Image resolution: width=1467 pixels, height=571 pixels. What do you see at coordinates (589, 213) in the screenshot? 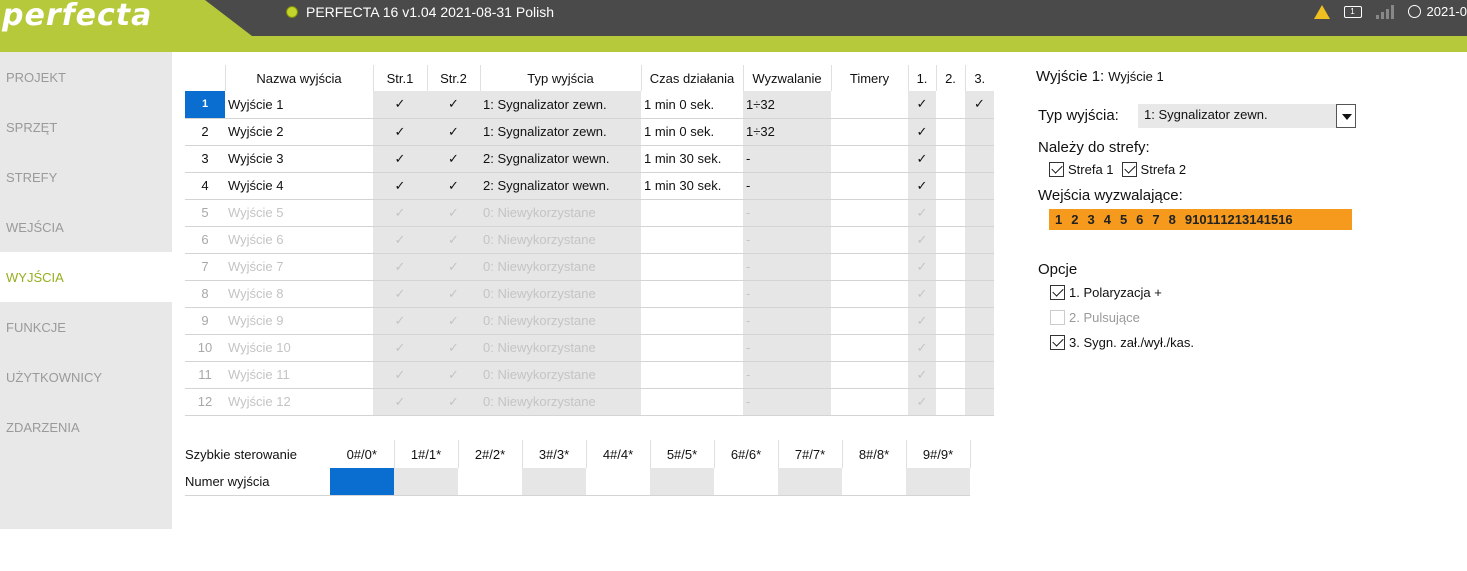
I see `table-row: 5 Wyjście 5 ✓ ✓ 0: Niewykorzystane - ✓` at bounding box center [589, 213].